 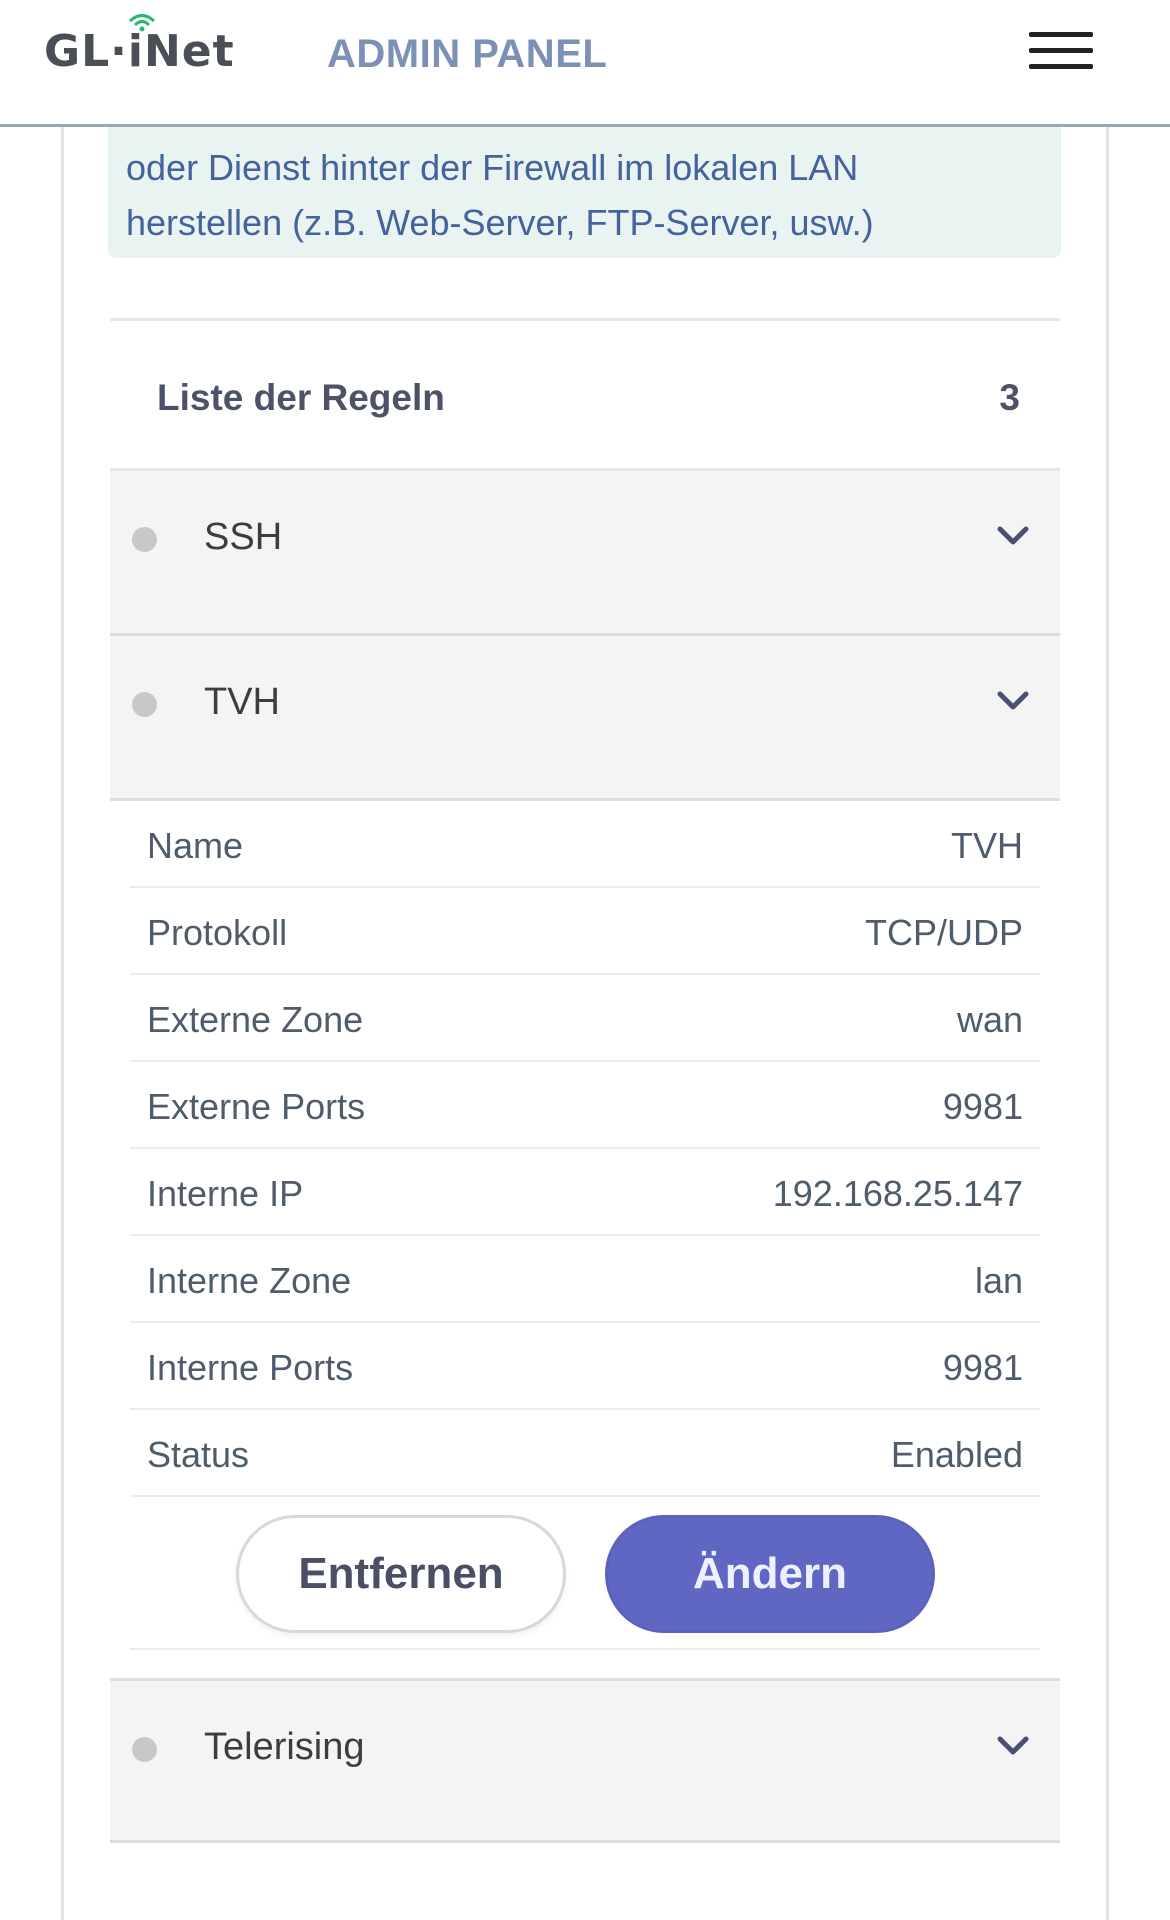 I want to click on detail-value: Enabled, so click(x=956, y=1454).